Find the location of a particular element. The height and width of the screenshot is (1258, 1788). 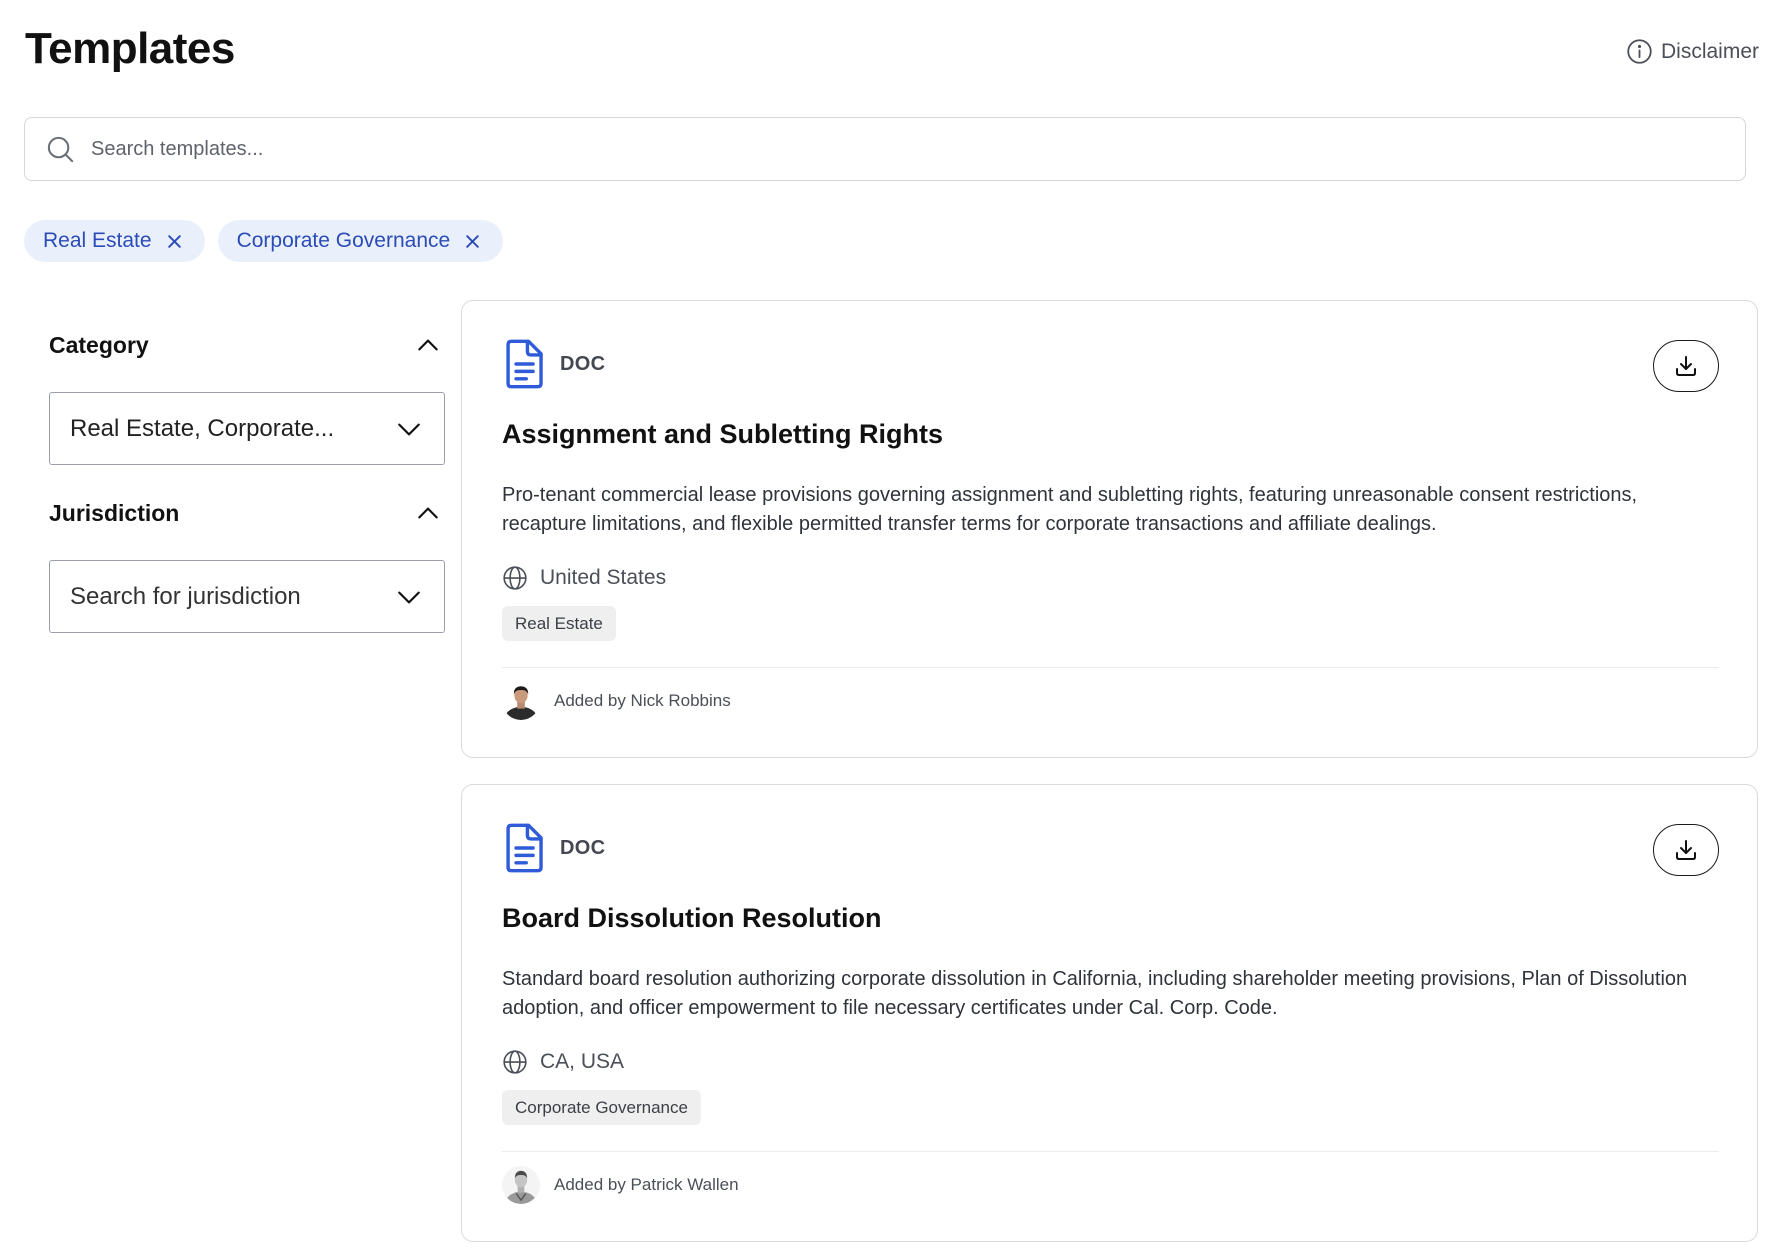

template-author: Added by Nick Robbins is located at coordinates (616, 701).